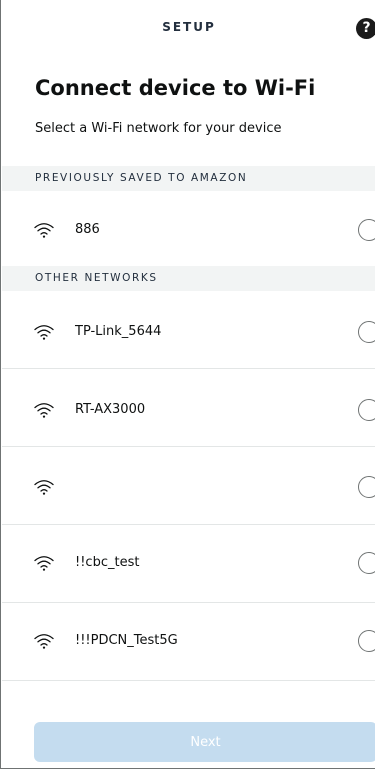  Describe the element at coordinates (126, 640) in the screenshot. I see `network-ssid: !!!PDCN_Test5G` at that location.